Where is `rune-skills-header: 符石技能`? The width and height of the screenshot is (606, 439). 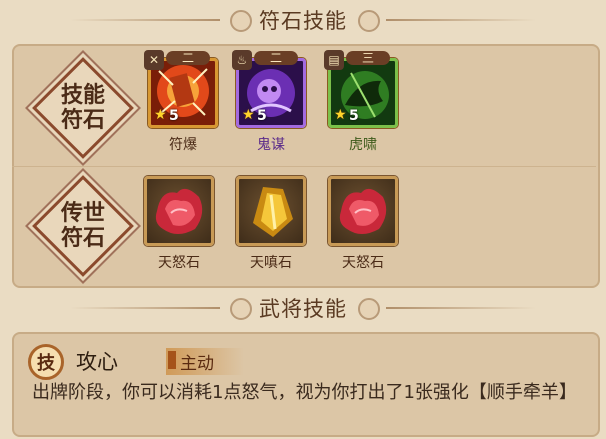
rune-skills-header: 符石技能 is located at coordinates (303, 20).